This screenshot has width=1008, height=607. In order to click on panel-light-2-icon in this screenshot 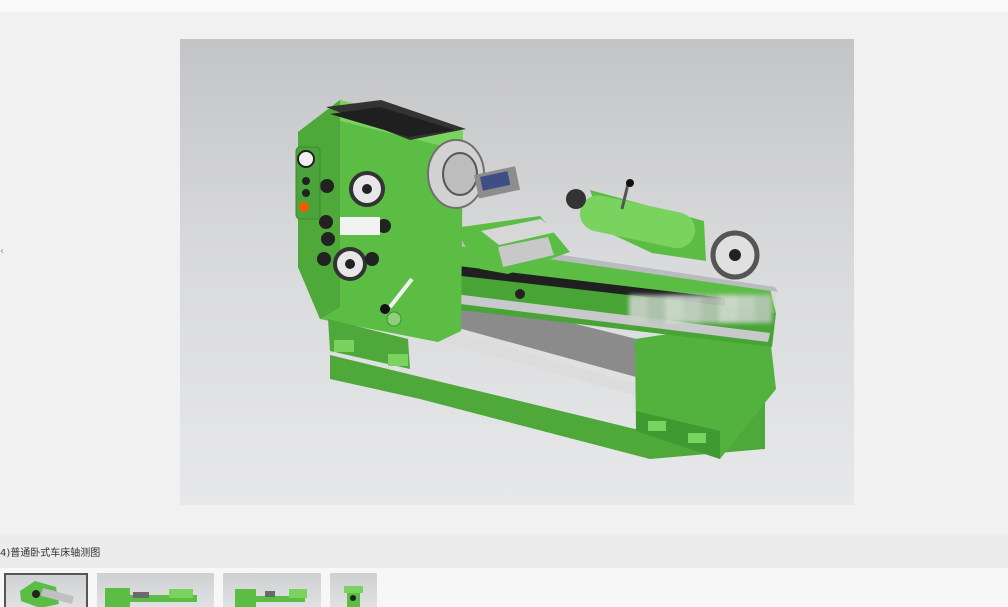, I will do `click(306, 193)`.